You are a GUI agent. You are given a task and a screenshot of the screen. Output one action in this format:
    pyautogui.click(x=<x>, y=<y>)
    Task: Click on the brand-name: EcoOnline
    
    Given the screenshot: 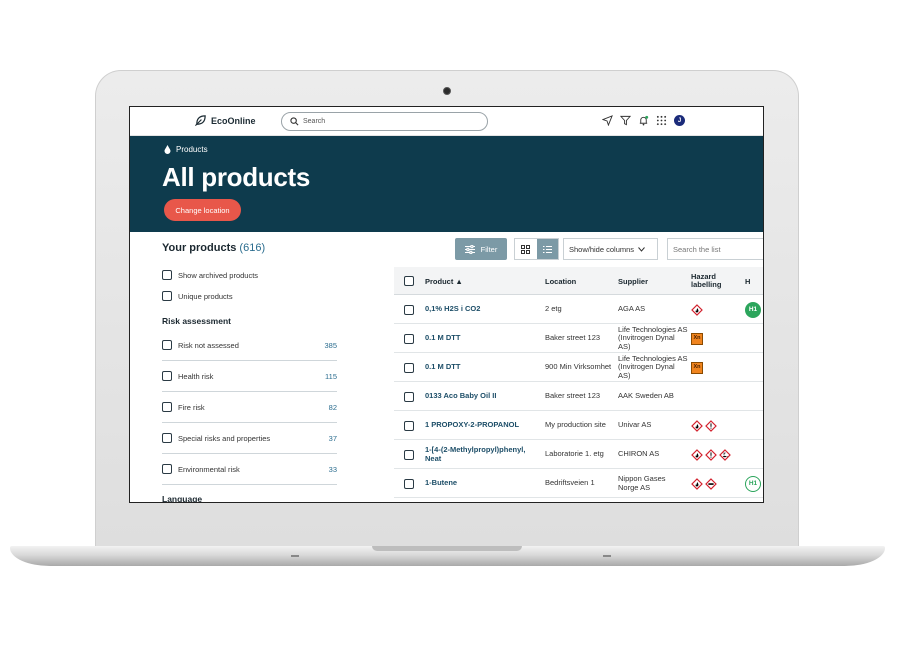 What is the action you would take?
    pyautogui.click(x=233, y=120)
    